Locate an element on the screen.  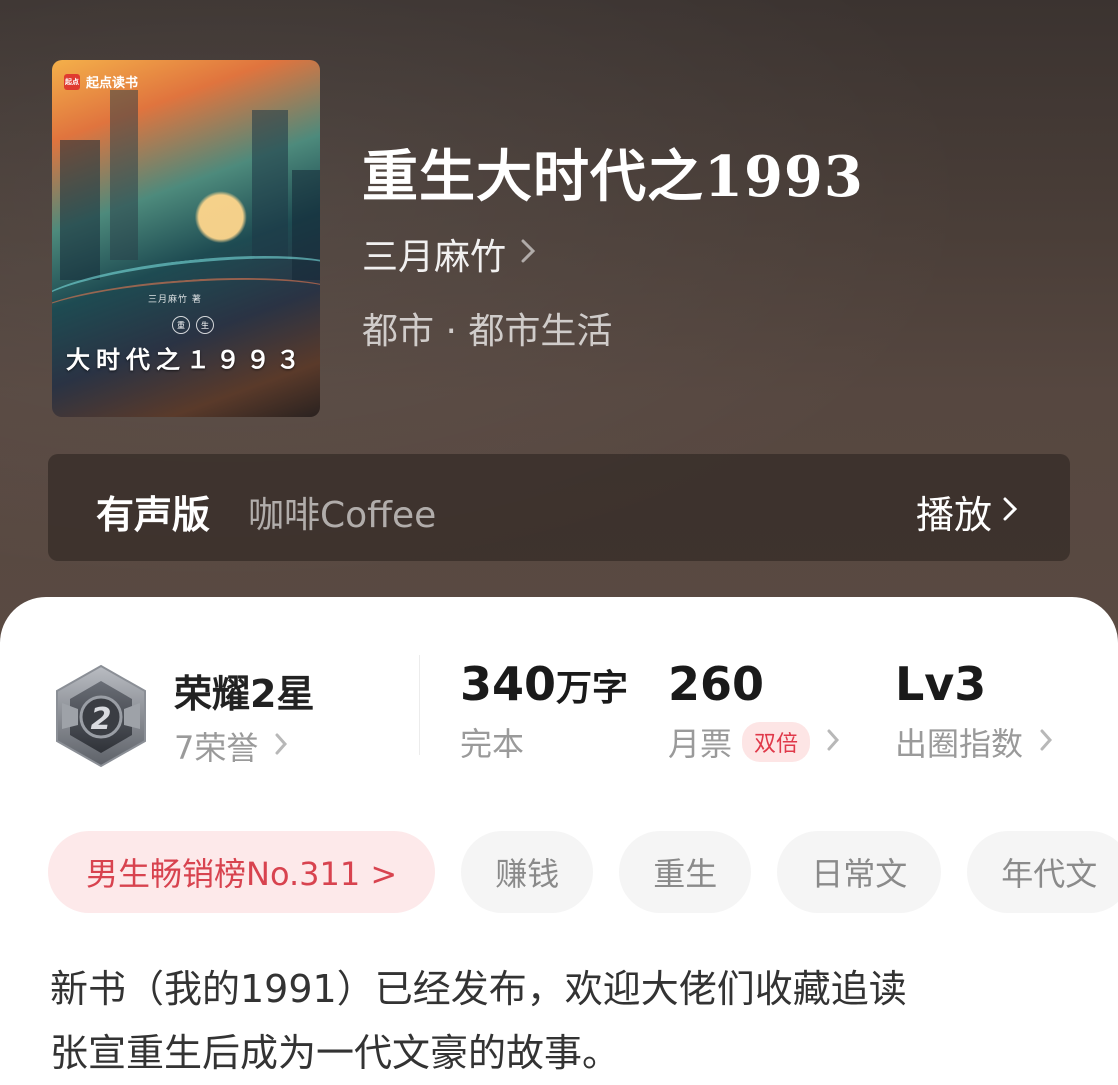
tag-chip: 日常文 is located at coordinates (859, 872).